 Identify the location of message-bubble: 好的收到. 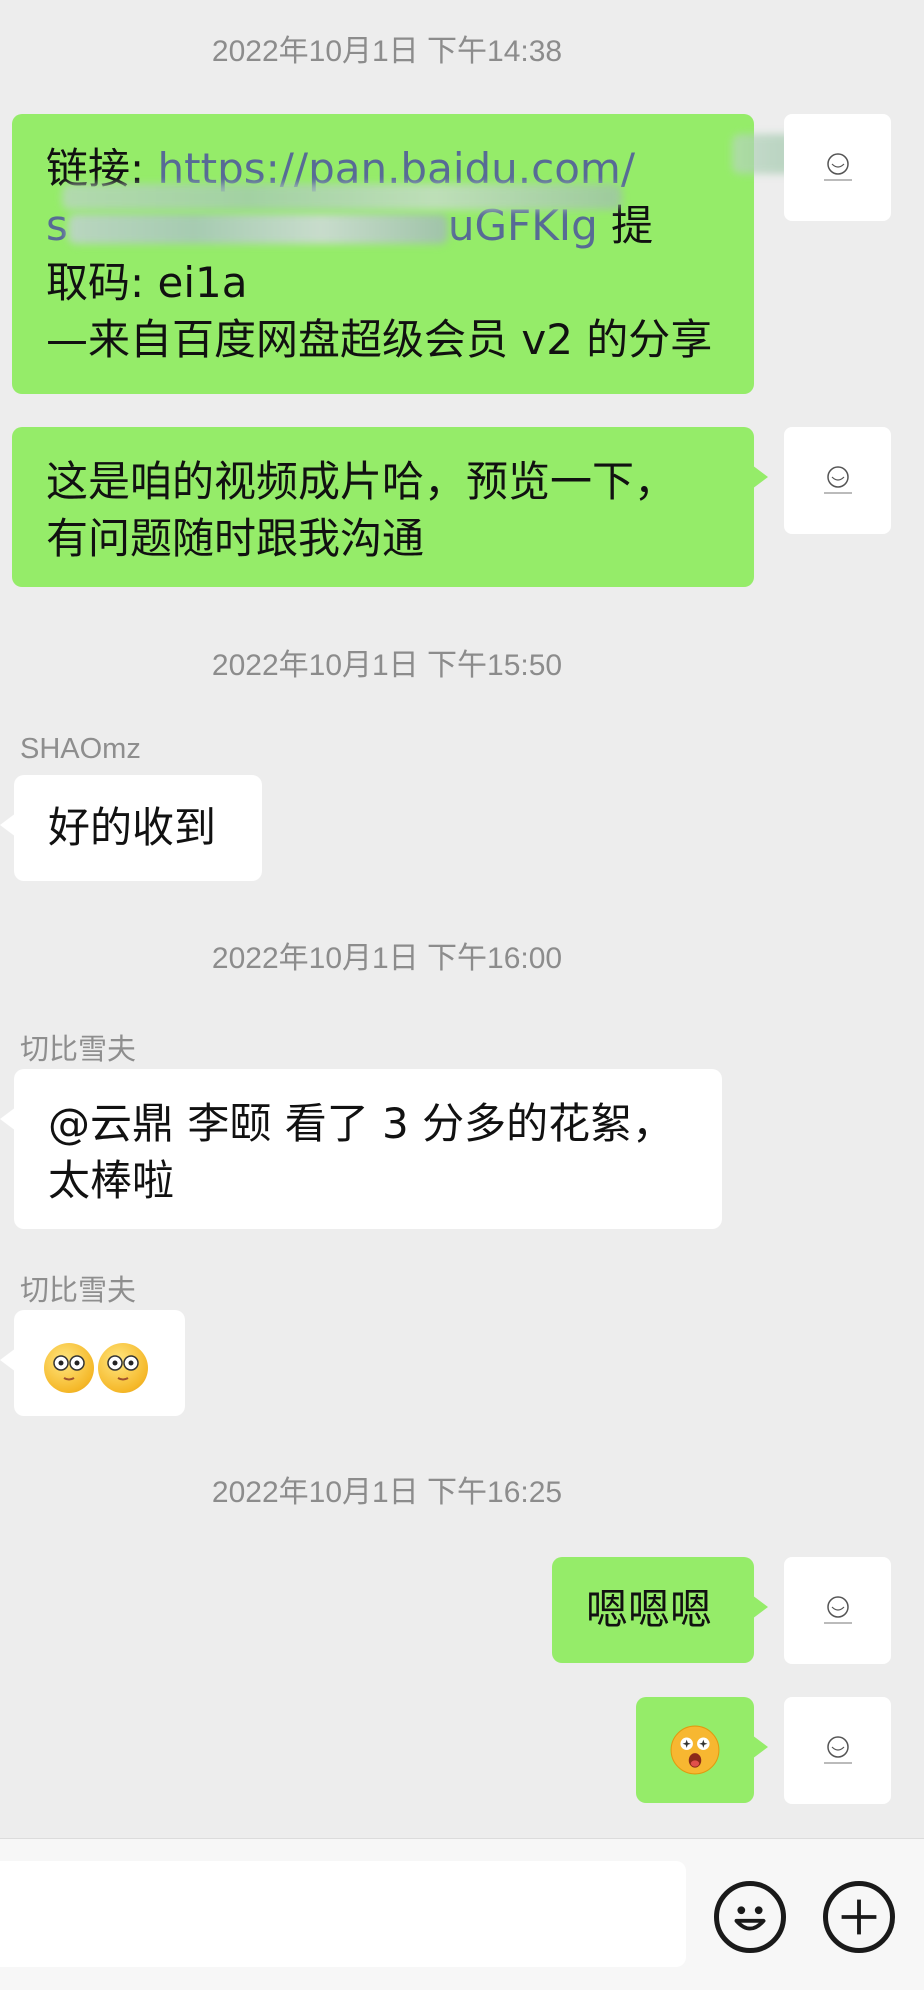
(131, 828).